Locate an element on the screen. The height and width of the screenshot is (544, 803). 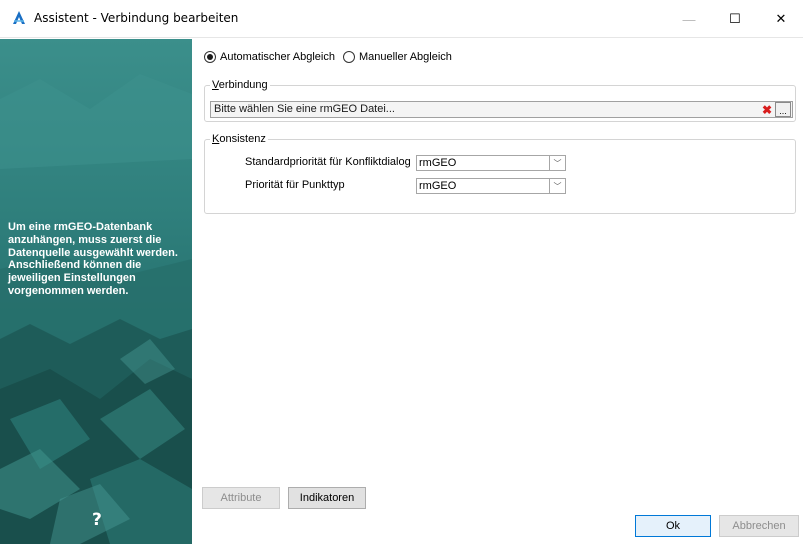
point-type-priority-select: rmGEO ﹀ is located at coordinates (491, 186).